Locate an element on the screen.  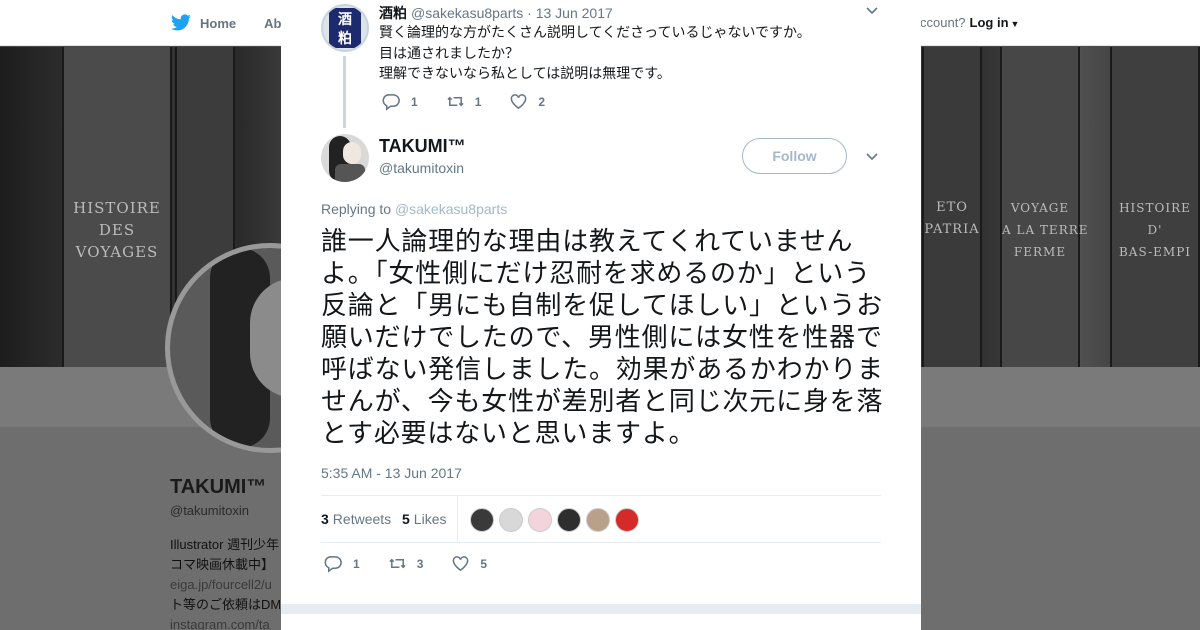
close-icon is located at coordinates (1167, 24).